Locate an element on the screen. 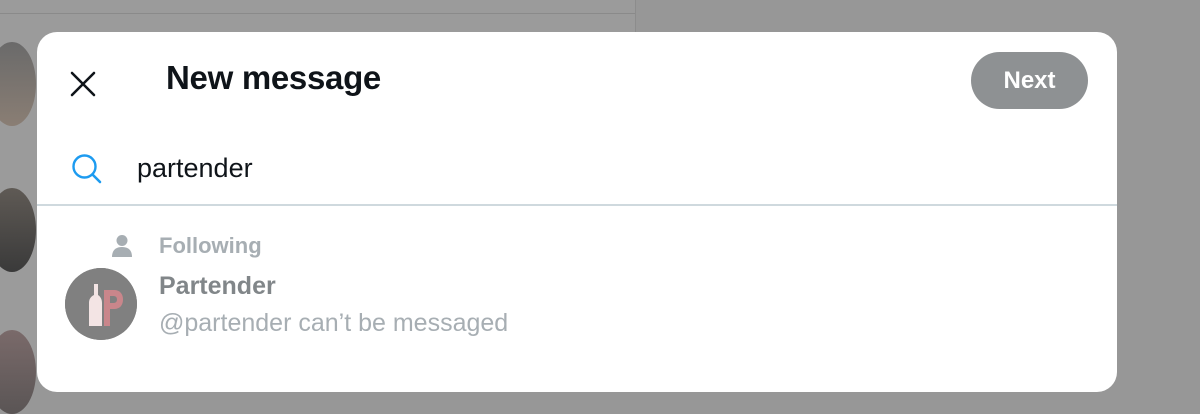 This screenshot has width=1200, height=414. close-button is located at coordinates (83, 84).